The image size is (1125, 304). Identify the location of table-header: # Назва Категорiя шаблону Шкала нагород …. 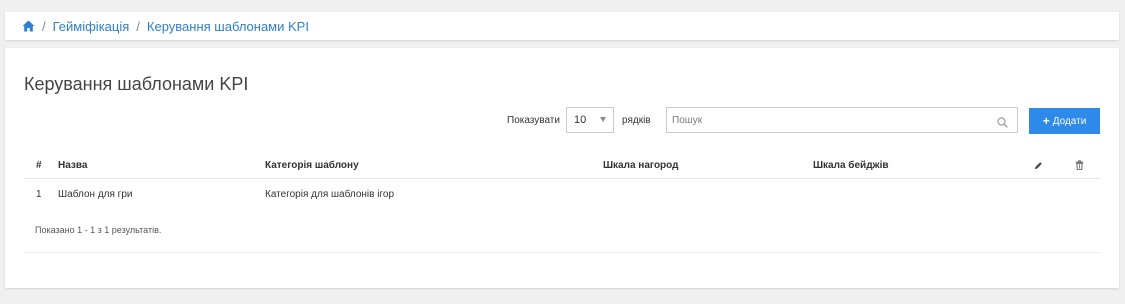
(562, 165).